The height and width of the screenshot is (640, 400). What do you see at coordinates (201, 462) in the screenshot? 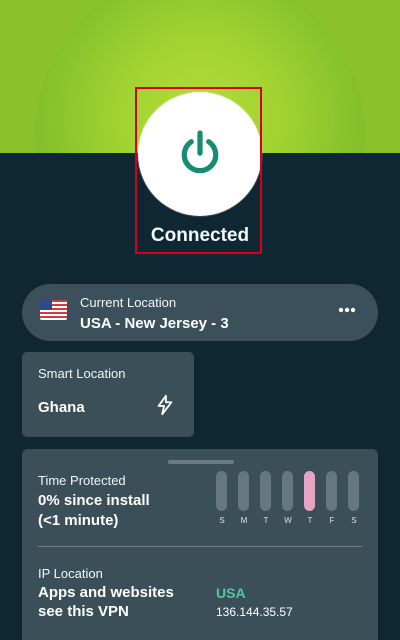
I see `sheet-handle` at bounding box center [201, 462].